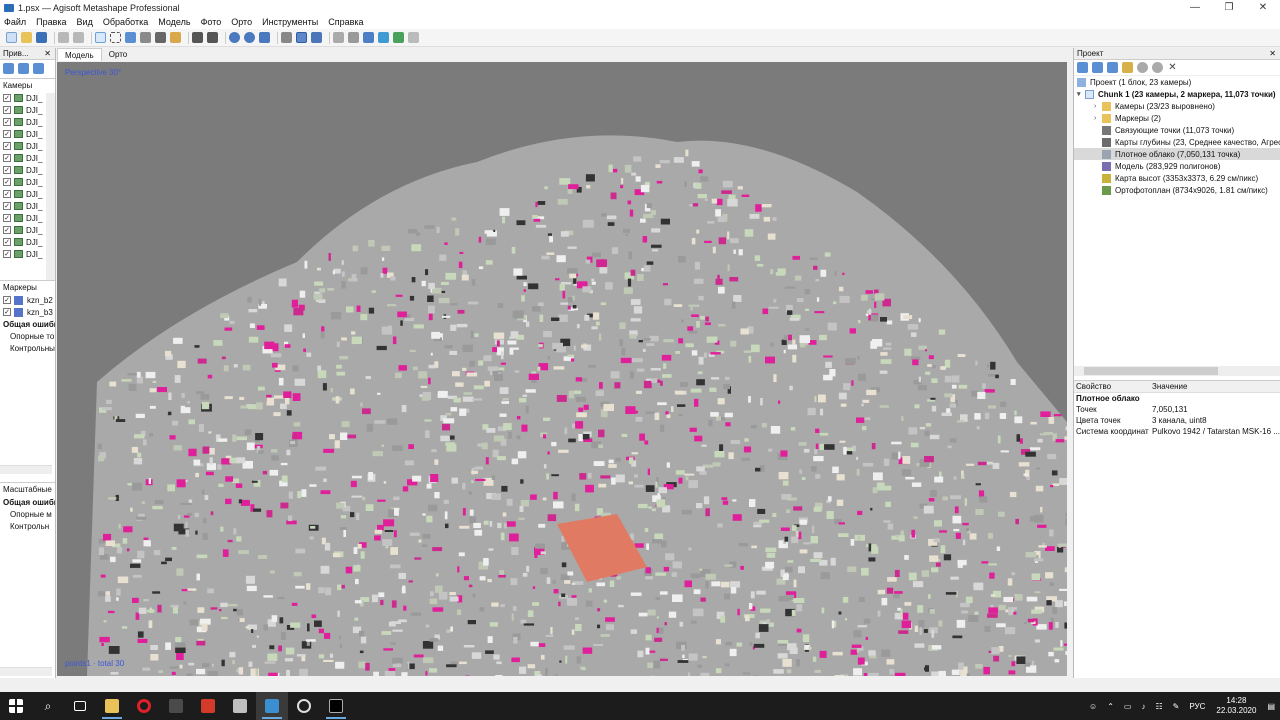 Image resolution: width=1280 pixels, height=720 pixels. I want to click on battery-icon: ▭, so click(1128, 706).